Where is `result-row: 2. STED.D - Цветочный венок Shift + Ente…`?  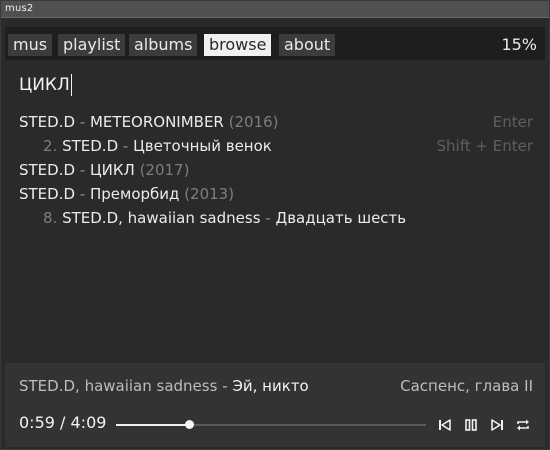
result-row: 2. STED.D - Цветочный венок Shift + Ente… is located at coordinates (275, 146).